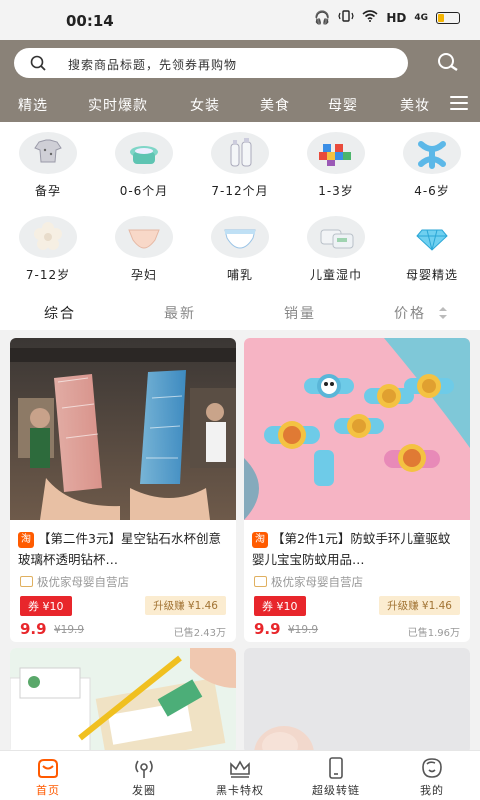 The image size is (480, 800). Describe the element at coordinates (60, 313) in the screenshot. I see `sort-comprehensive: 综合` at that location.